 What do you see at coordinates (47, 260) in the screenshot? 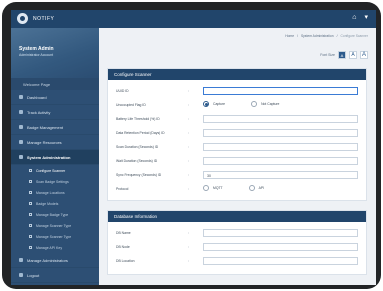
I see `sidebar-item-label: Manage Administrators` at bounding box center [47, 260].